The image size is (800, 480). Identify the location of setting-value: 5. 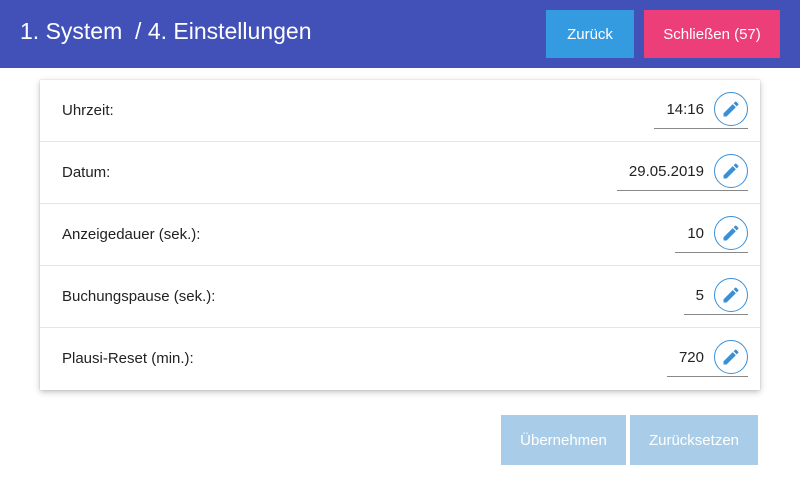
(699, 295).